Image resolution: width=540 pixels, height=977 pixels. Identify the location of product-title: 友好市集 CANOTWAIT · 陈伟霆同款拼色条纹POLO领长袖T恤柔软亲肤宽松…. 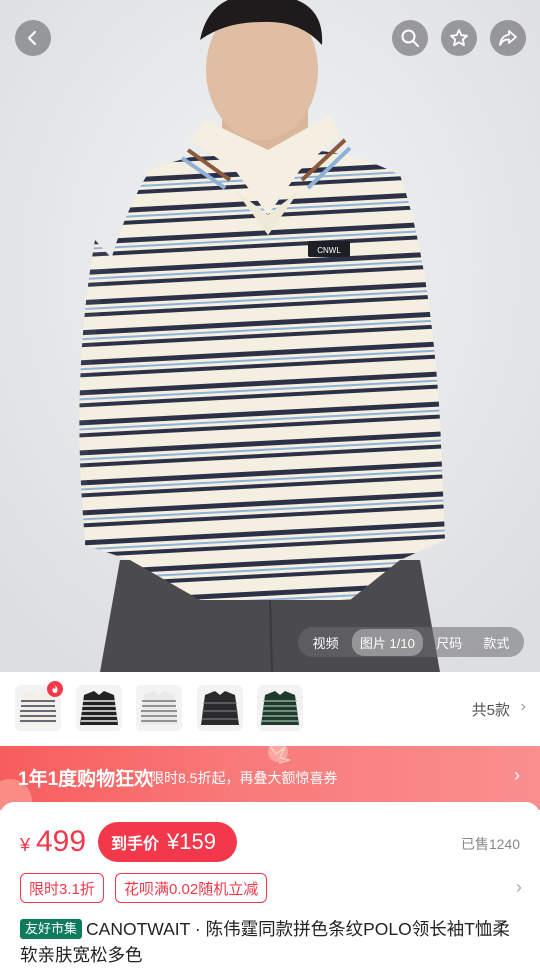
(272, 942).